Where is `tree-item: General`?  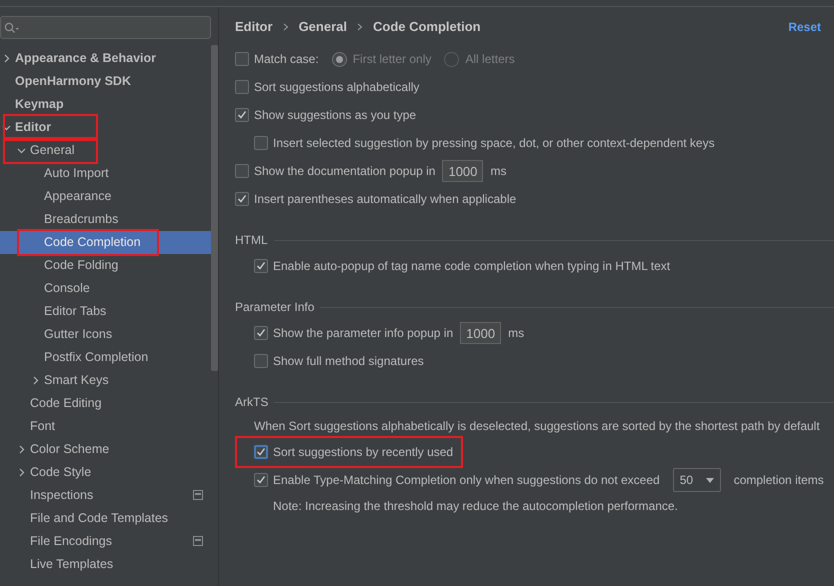 tree-item: General is located at coordinates (105, 150).